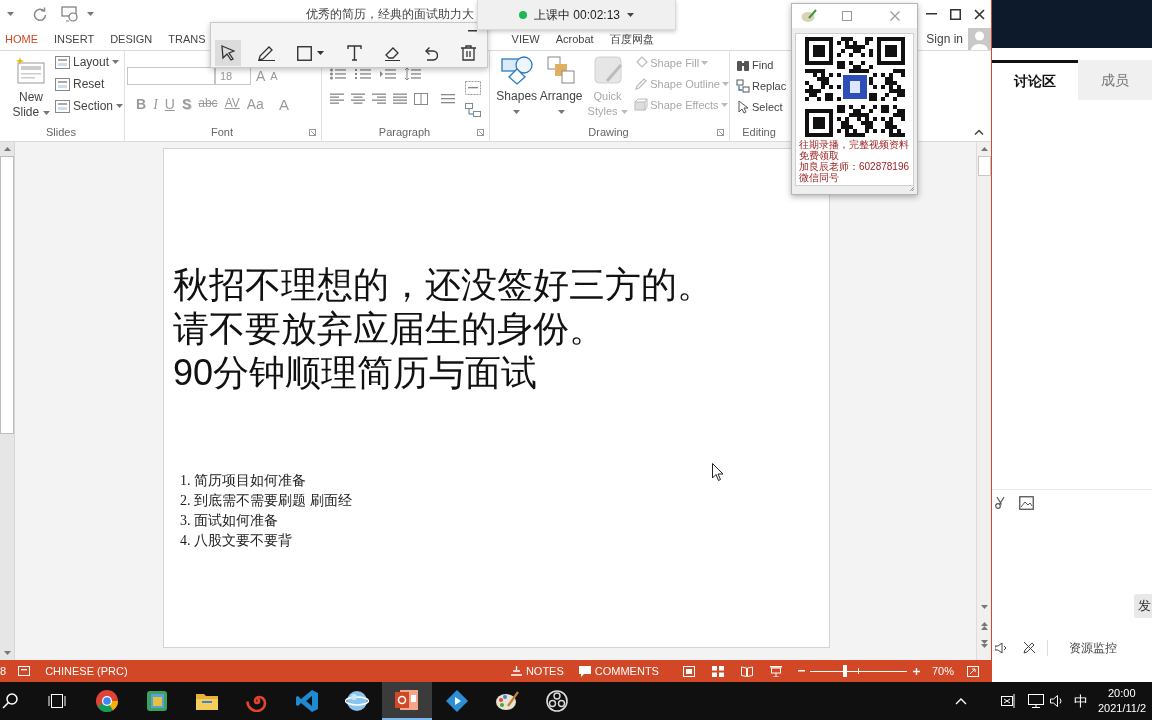 This screenshot has width=1152, height=720. I want to click on ribbon-tab: VIEW, so click(525, 39).